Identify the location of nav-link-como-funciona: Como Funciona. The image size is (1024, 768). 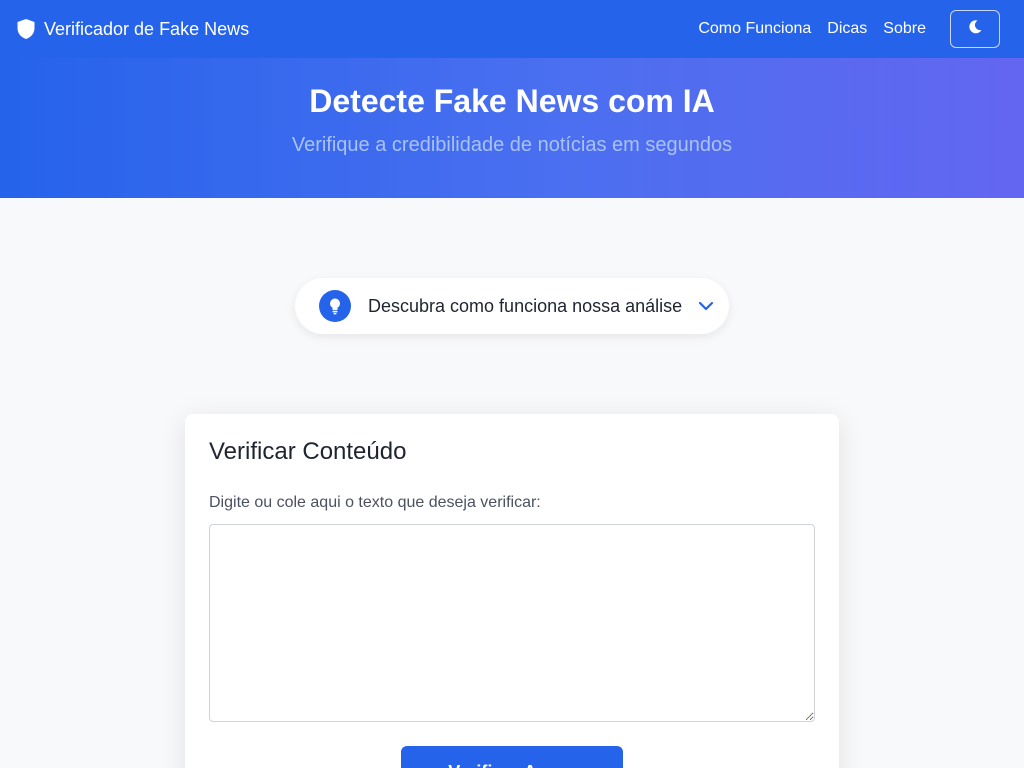
(754, 29).